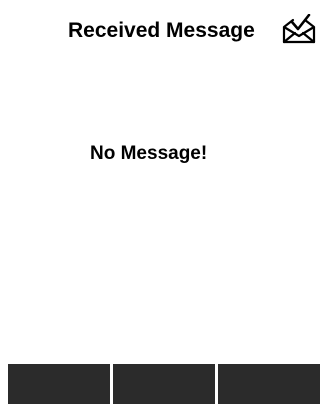  I want to click on softkey-bar, so click(164, 384).